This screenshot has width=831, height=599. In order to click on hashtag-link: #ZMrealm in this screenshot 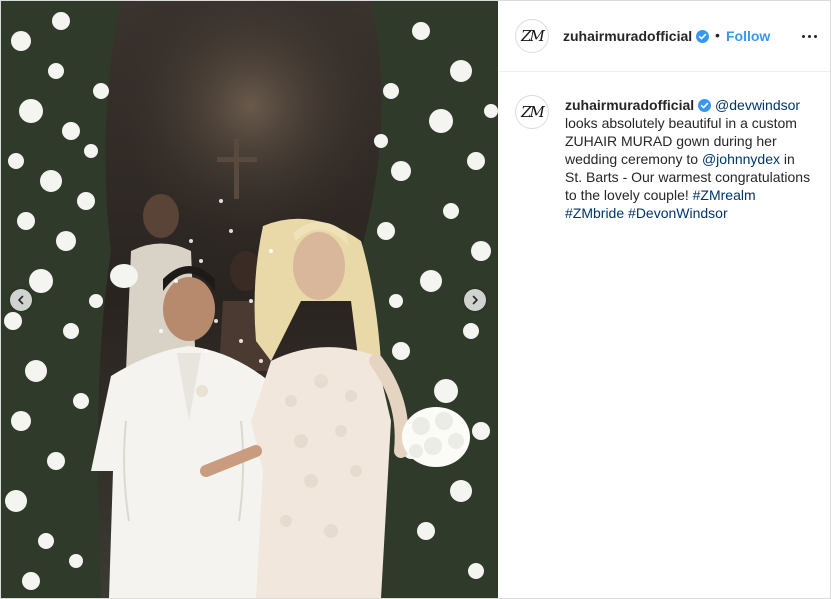, I will do `click(724, 195)`.